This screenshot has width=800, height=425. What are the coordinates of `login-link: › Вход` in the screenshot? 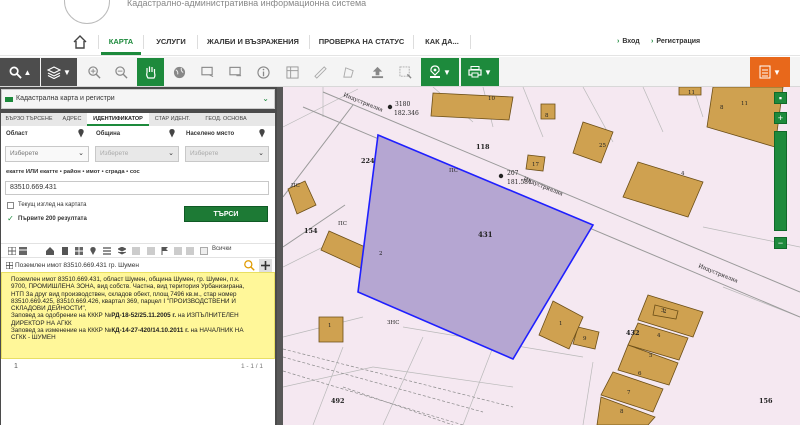 It's located at (628, 42).